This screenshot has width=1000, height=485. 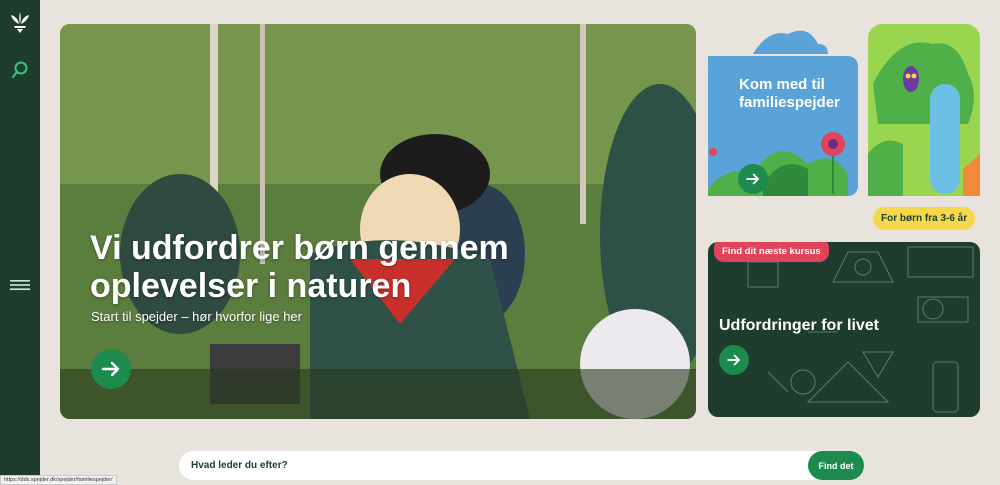 What do you see at coordinates (836, 465) in the screenshot?
I see `search-submit-button: Find det` at bounding box center [836, 465].